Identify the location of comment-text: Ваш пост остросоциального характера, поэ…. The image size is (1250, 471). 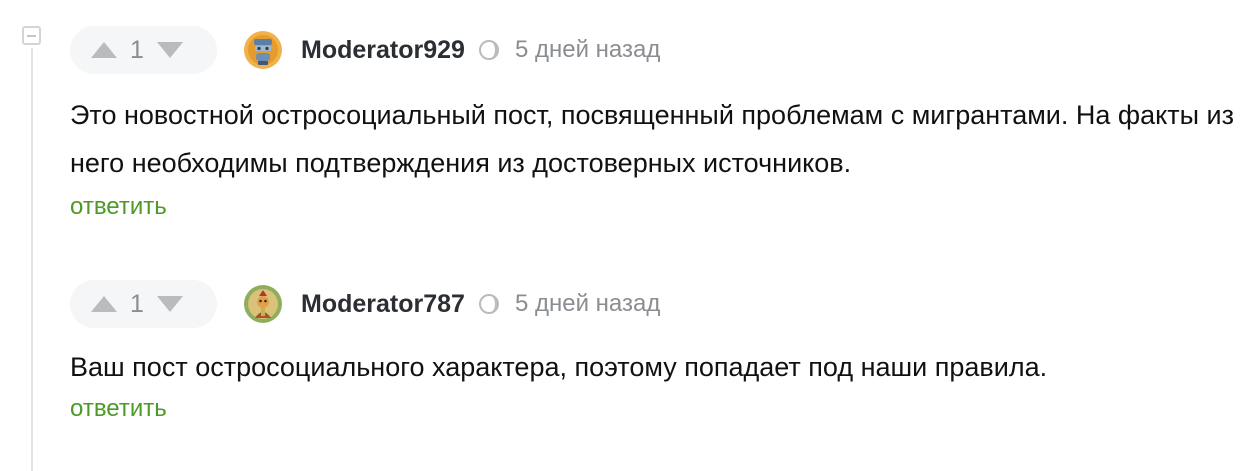
(559, 367).